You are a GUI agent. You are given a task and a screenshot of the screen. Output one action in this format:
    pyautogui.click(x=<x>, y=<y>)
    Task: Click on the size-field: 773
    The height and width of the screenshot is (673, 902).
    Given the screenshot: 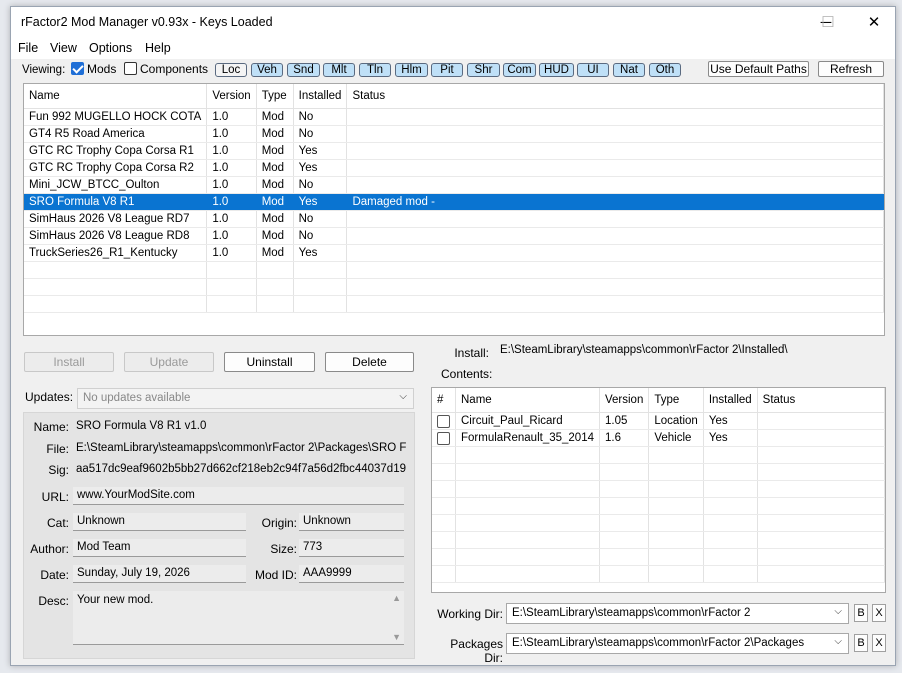 What is the action you would take?
    pyautogui.click(x=351, y=548)
    